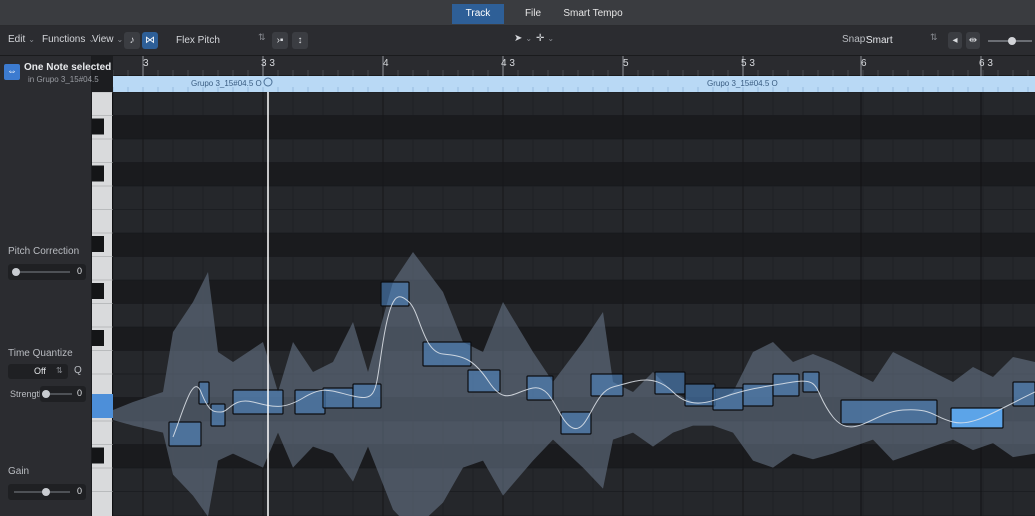  What do you see at coordinates (12, 72) in the screenshot?
I see `collapse-arrow-icon: ⇔` at bounding box center [12, 72].